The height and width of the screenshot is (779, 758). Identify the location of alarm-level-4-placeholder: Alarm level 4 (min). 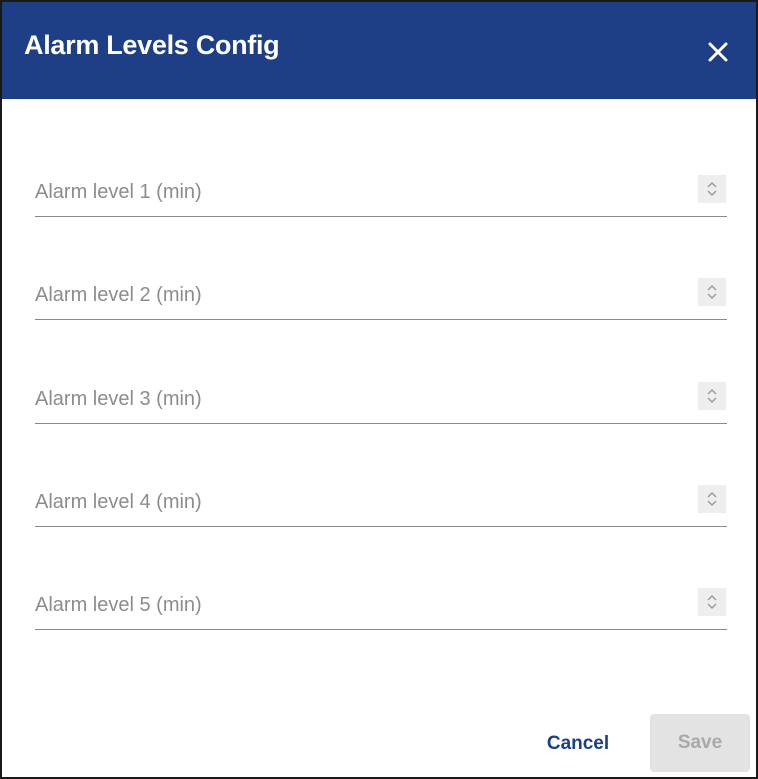
(118, 502).